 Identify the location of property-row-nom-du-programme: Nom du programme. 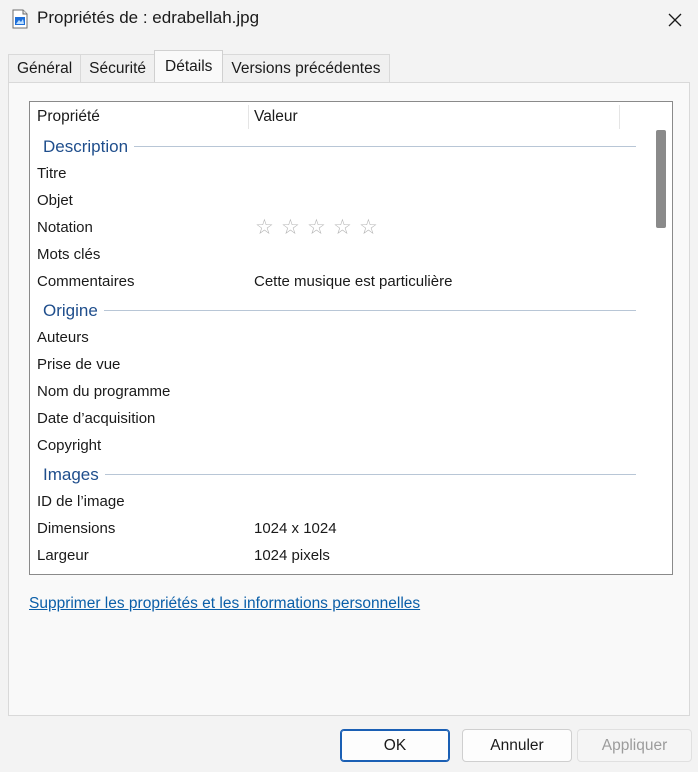
(340, 392).